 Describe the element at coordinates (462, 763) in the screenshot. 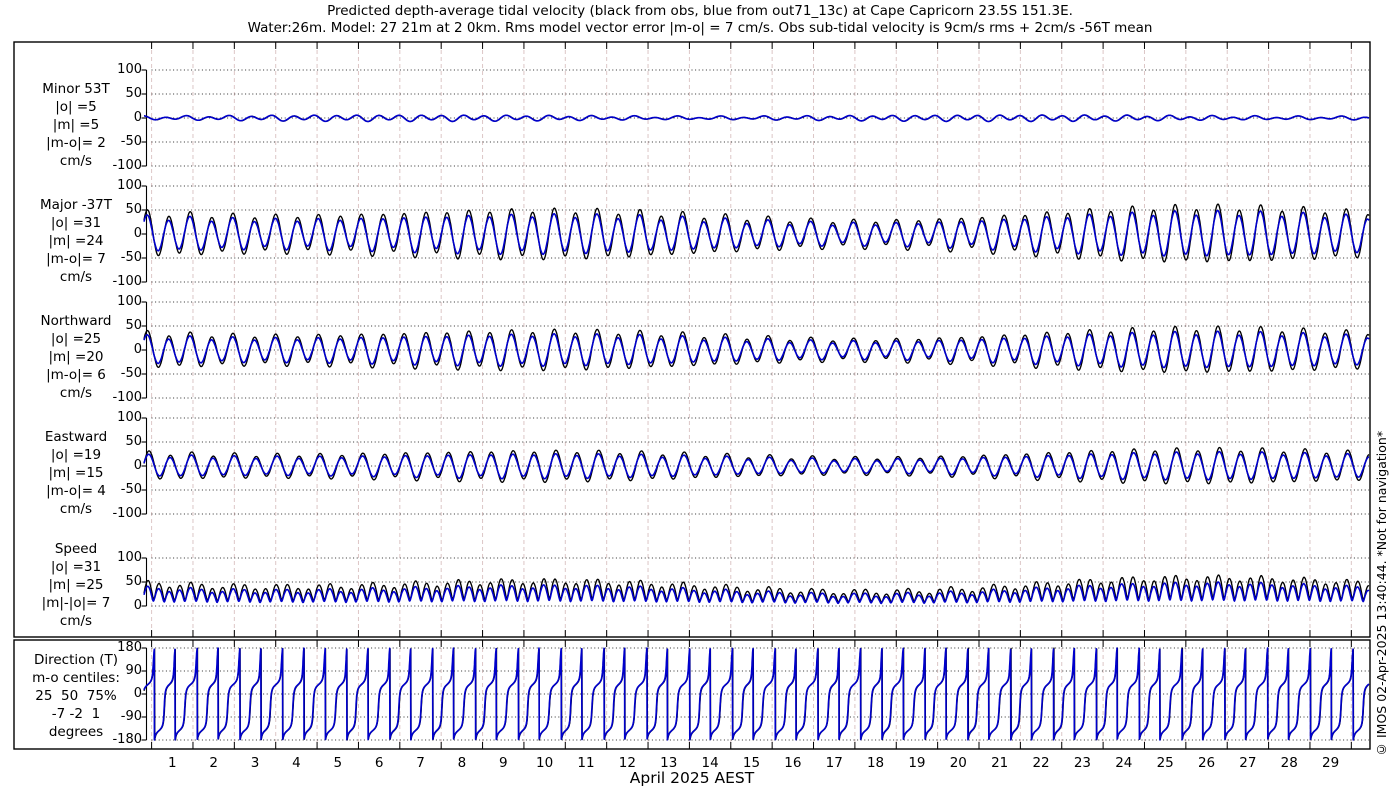

I see `x-tick-label: 8` at that location.